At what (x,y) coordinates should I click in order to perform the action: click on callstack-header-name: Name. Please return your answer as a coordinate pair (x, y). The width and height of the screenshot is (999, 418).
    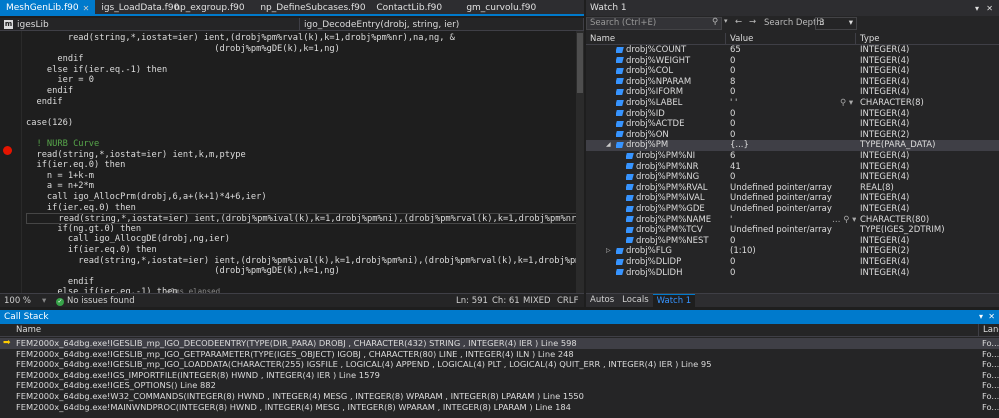
    Looking at the image, I should click on (28, 330).